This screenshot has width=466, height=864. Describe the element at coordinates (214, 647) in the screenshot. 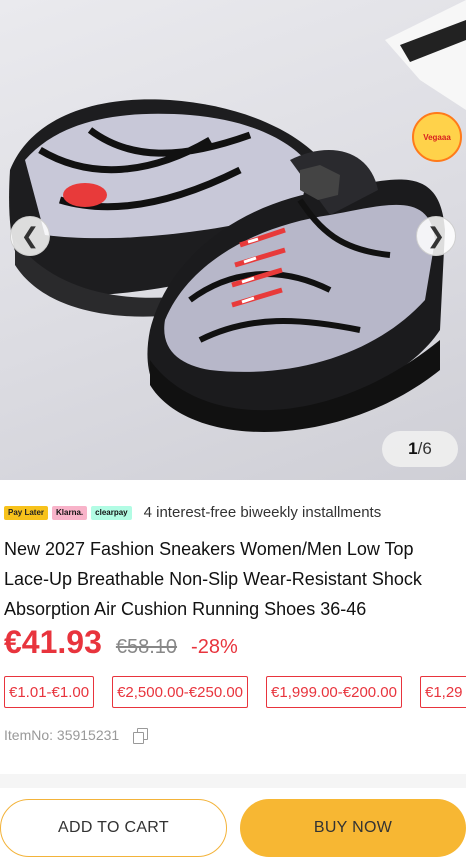

I see `discount-percent: -28%` at that location.